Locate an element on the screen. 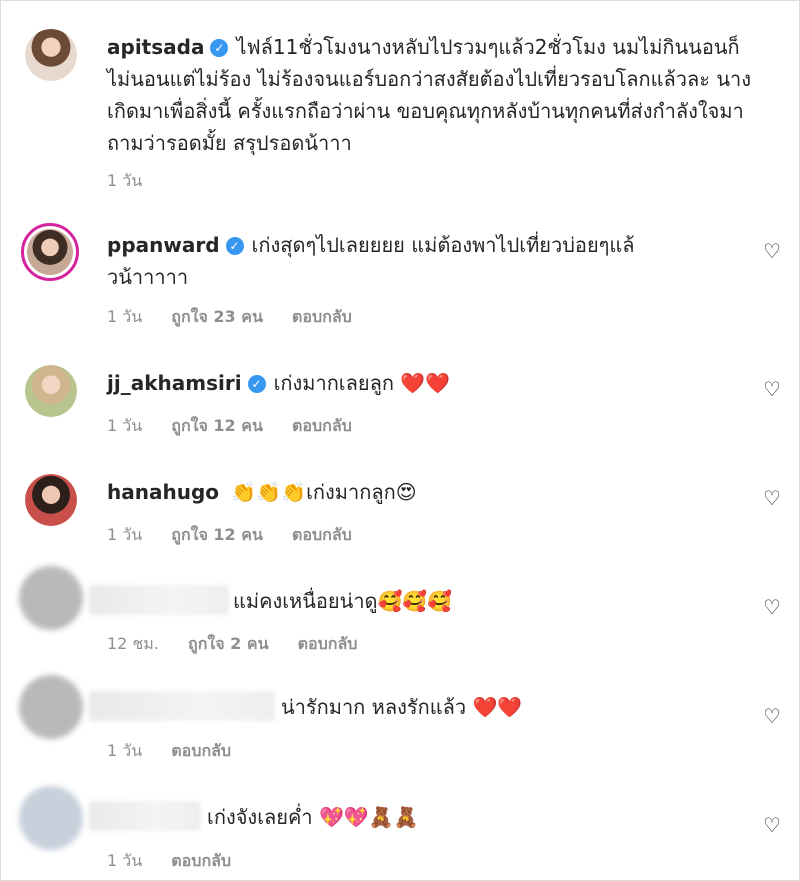 The width and height of the screenshot is (800, 881). comment-meta: 1 วัน ถูกใจ 23 คน ตอบกลับ is located at coordinates (241, 317).